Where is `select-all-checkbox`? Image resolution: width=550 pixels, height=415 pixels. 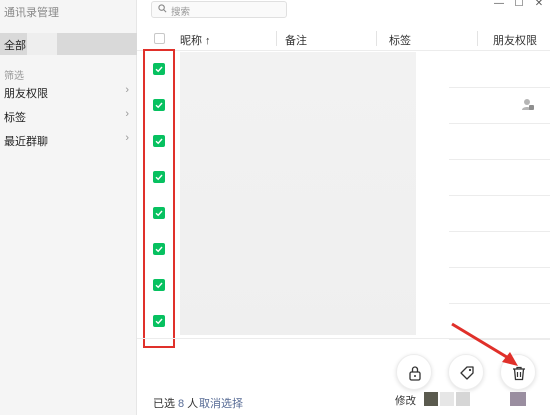 select-all-checkbox is located at coordinates (159, 38).